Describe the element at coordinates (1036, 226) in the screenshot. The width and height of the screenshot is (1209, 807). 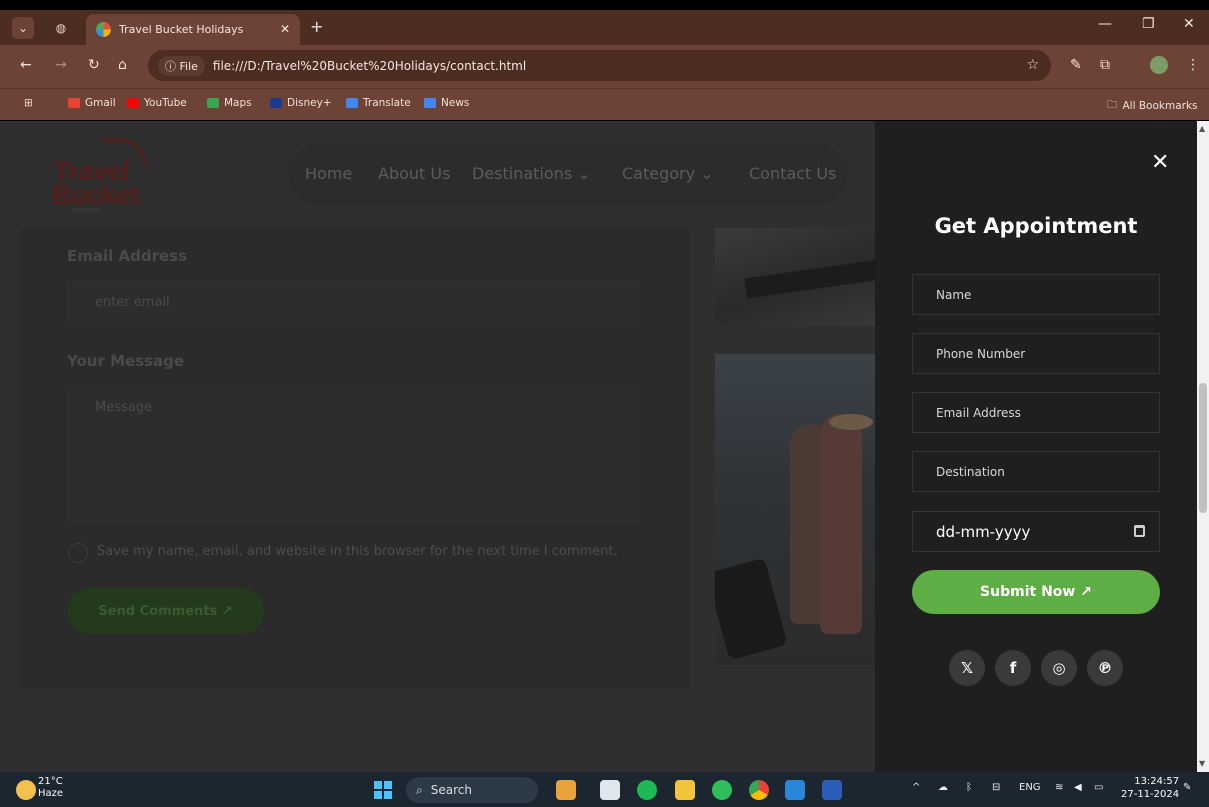
I see `appointment-title: Get Appointment` at that location.